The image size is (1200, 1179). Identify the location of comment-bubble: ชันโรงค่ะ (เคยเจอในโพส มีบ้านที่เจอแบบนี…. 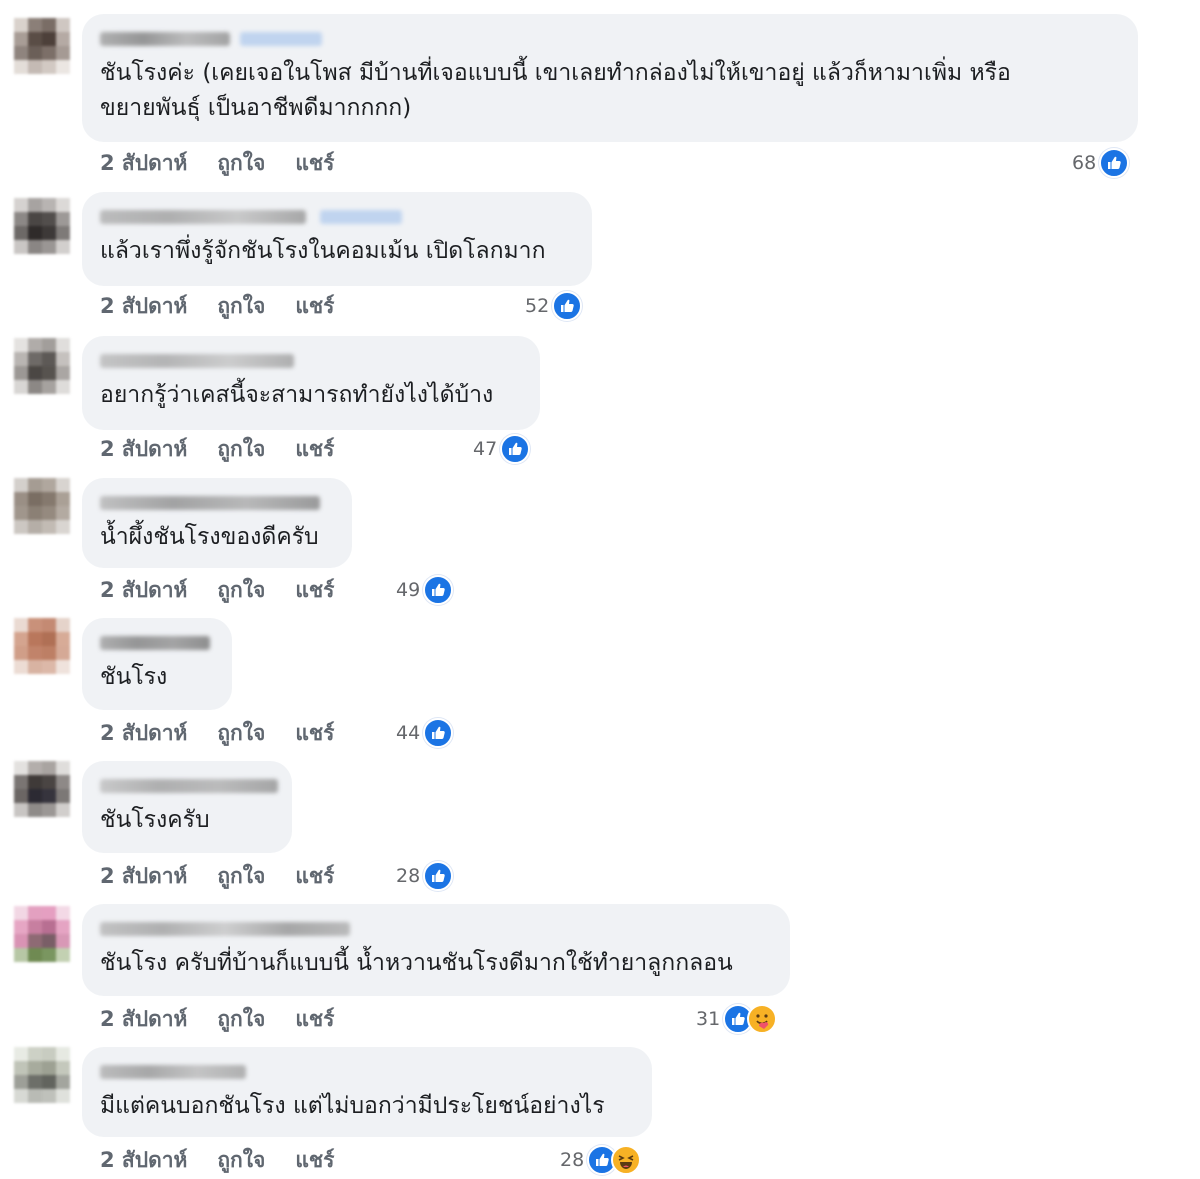
(610, 78).